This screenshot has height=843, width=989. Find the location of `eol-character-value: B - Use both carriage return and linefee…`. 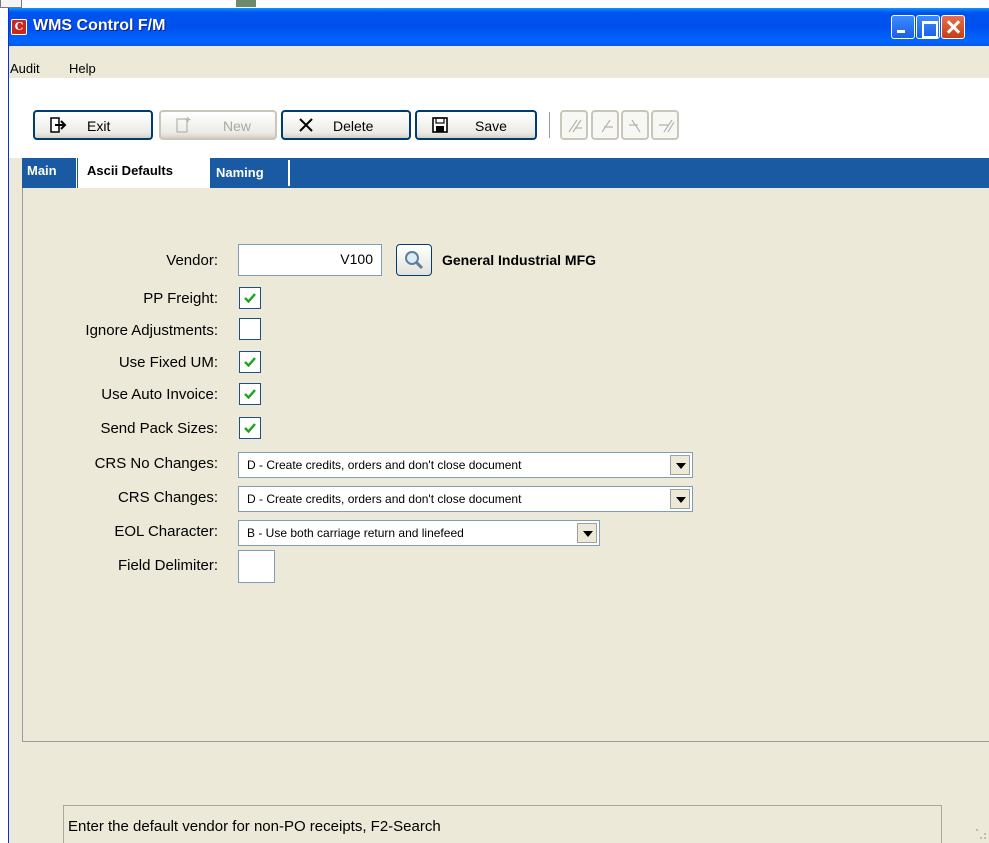

eol-character-value: B - Use both carriage return and linefee… is located at coordinates (355, 533).